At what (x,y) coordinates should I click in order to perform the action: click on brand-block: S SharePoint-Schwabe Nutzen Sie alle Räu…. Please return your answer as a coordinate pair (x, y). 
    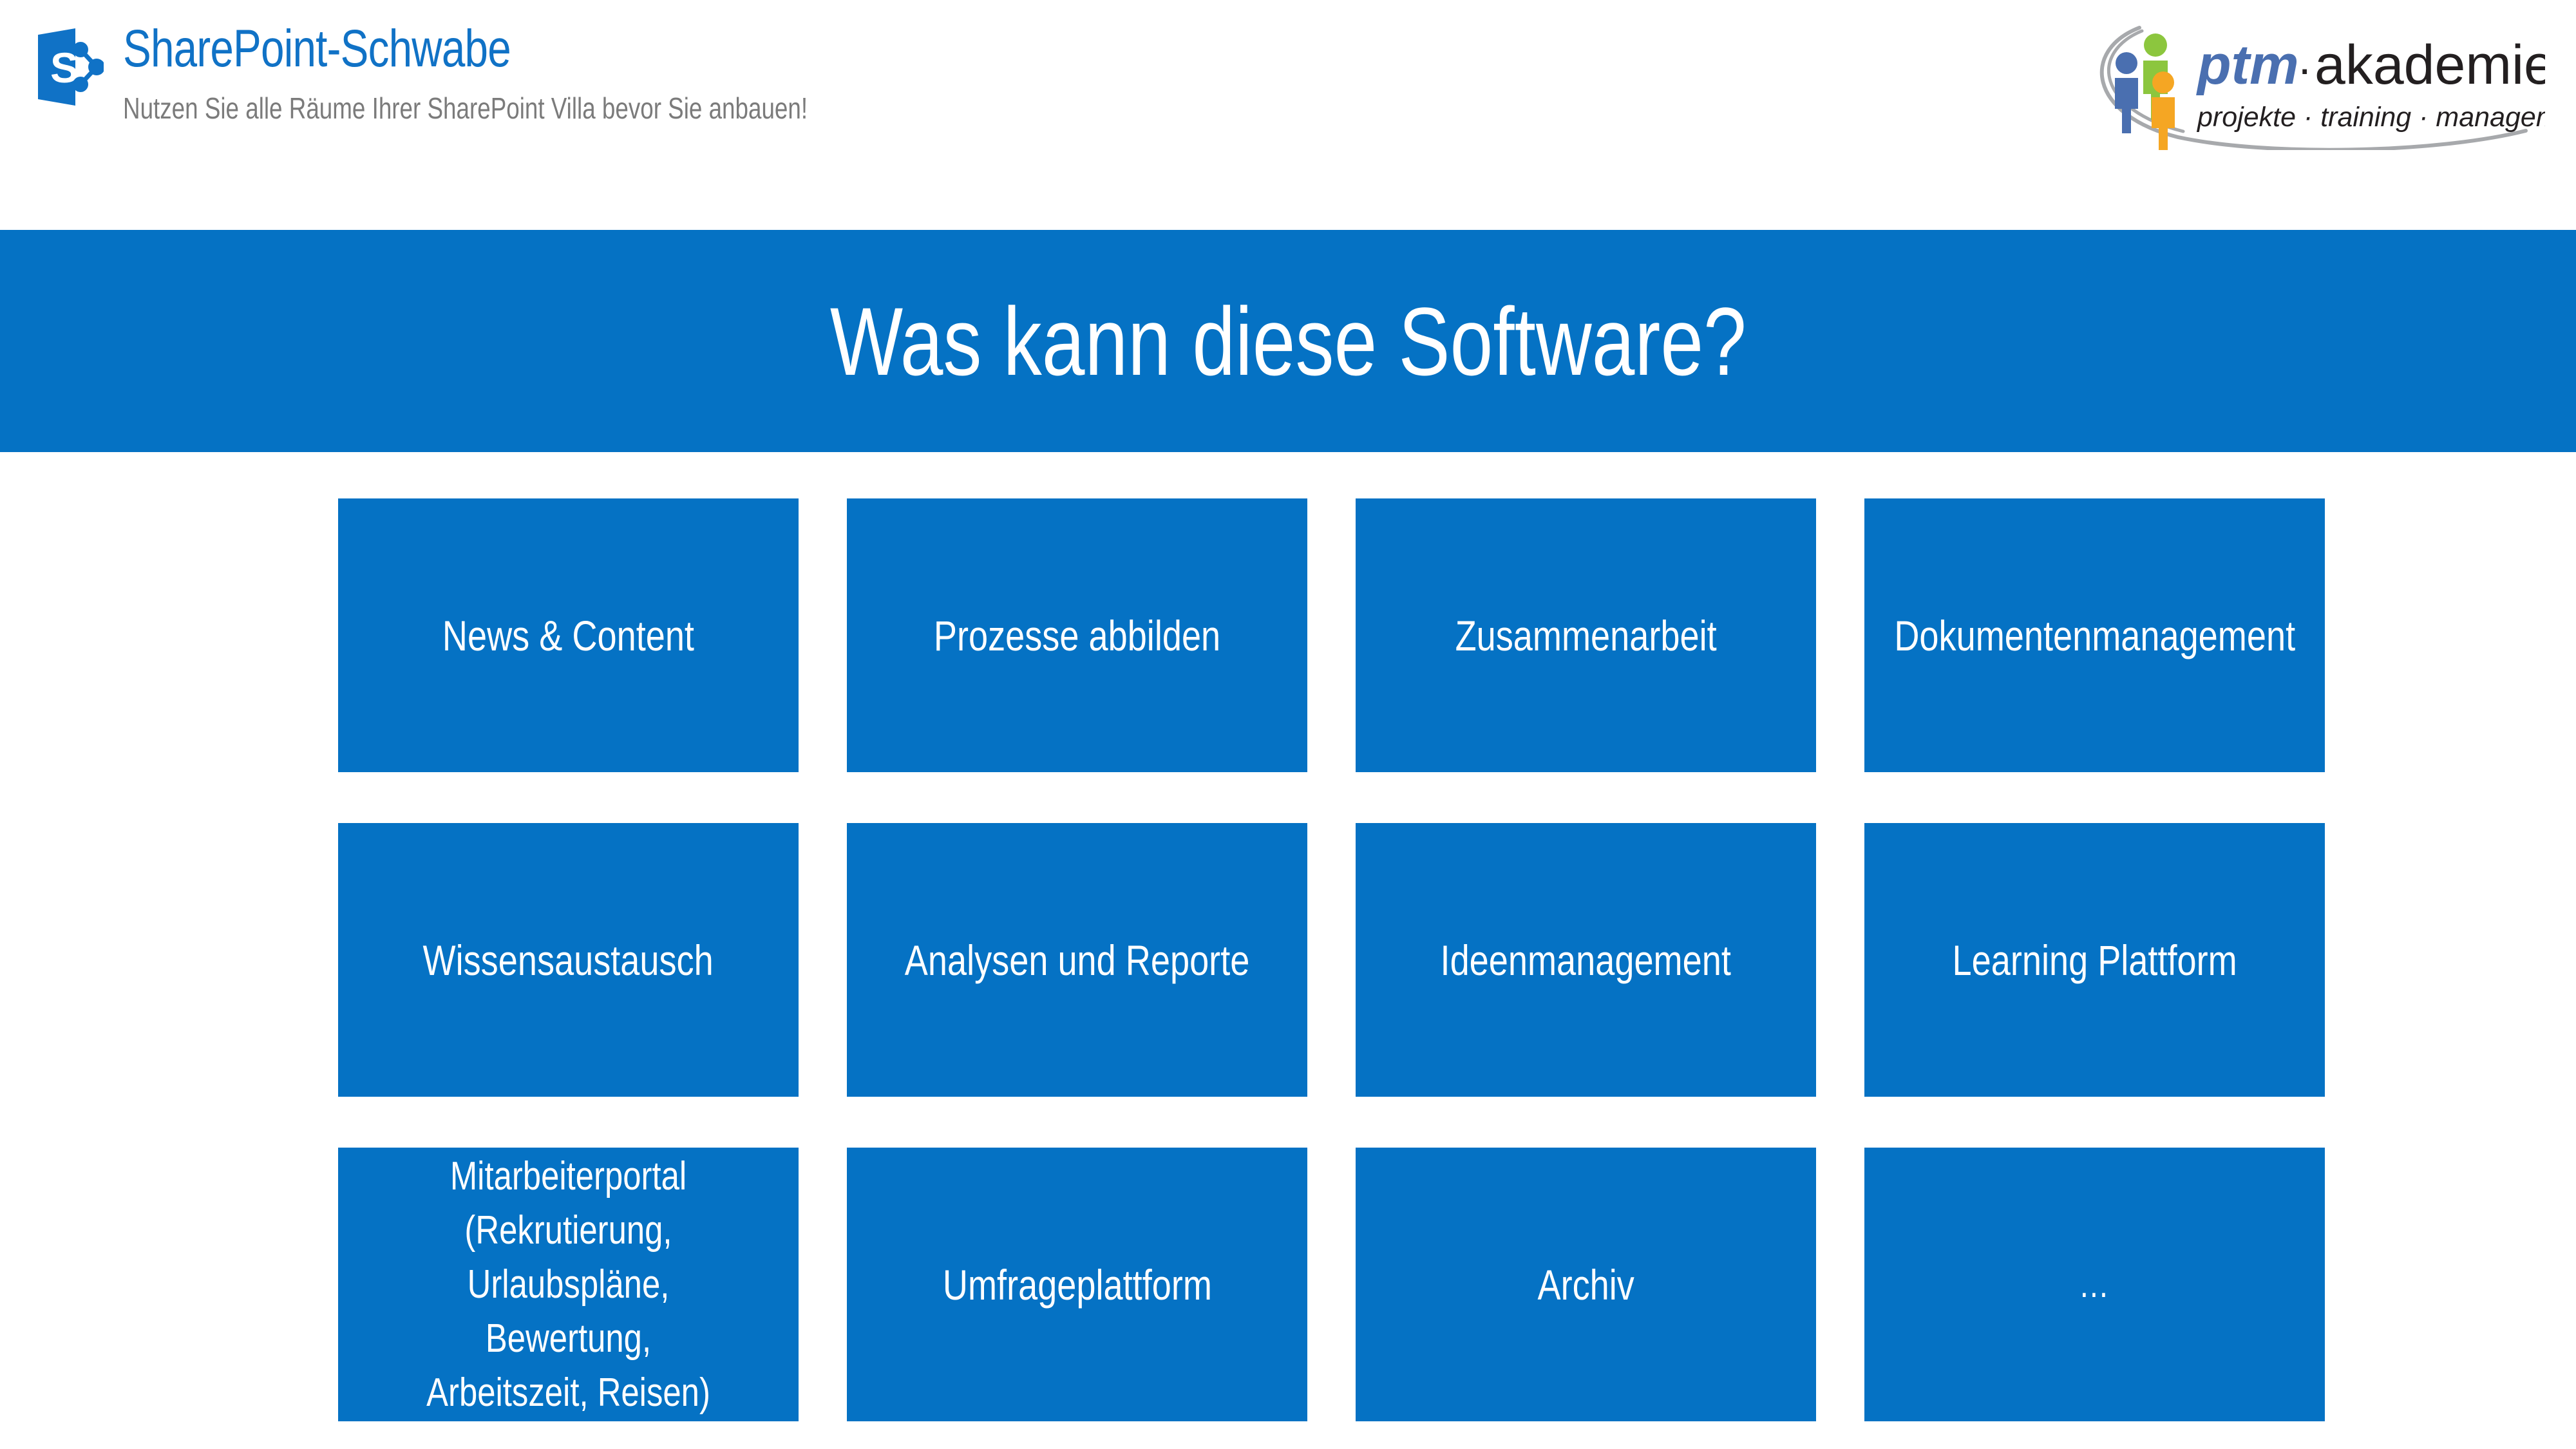
    Looking at the image, I should click on (507, 73).